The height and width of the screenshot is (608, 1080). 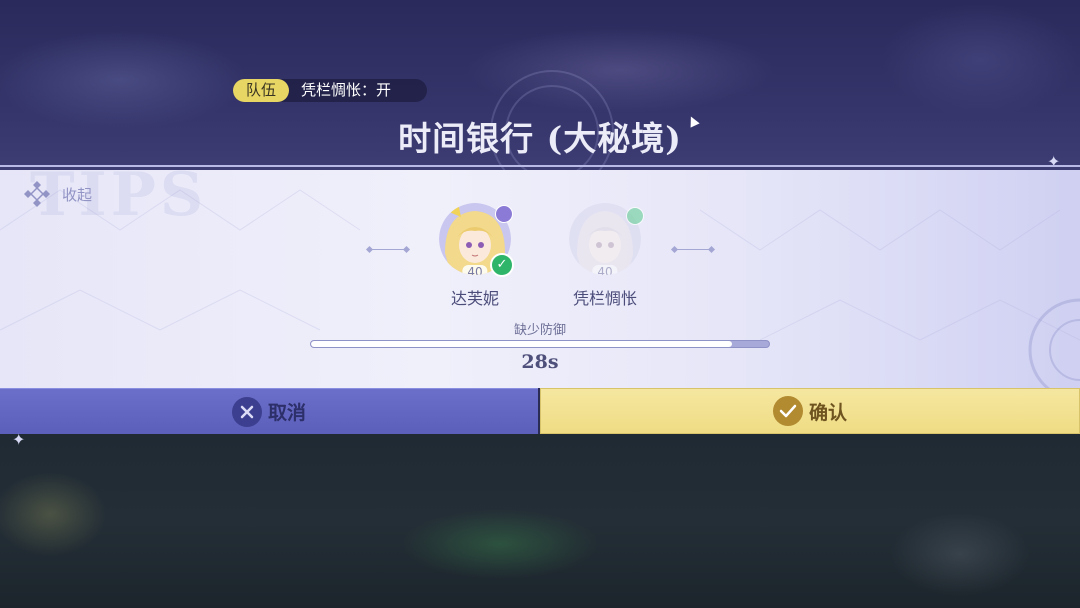 I want to click on progress-fill, so click(x=522, y=344).